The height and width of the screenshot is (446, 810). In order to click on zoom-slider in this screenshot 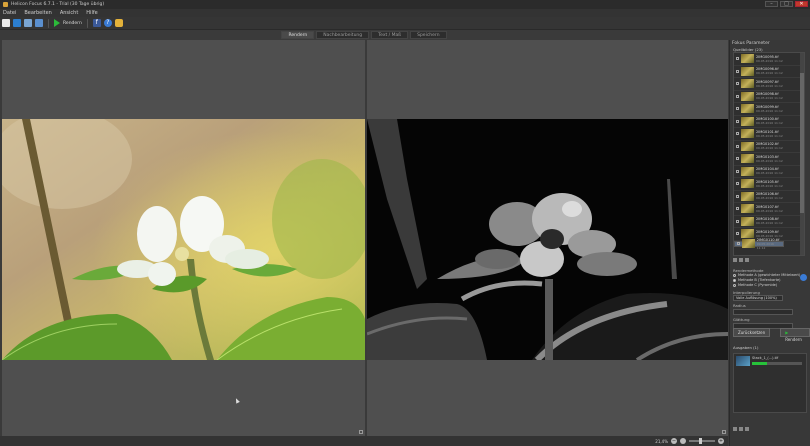, I will do `click(702, 441)`.